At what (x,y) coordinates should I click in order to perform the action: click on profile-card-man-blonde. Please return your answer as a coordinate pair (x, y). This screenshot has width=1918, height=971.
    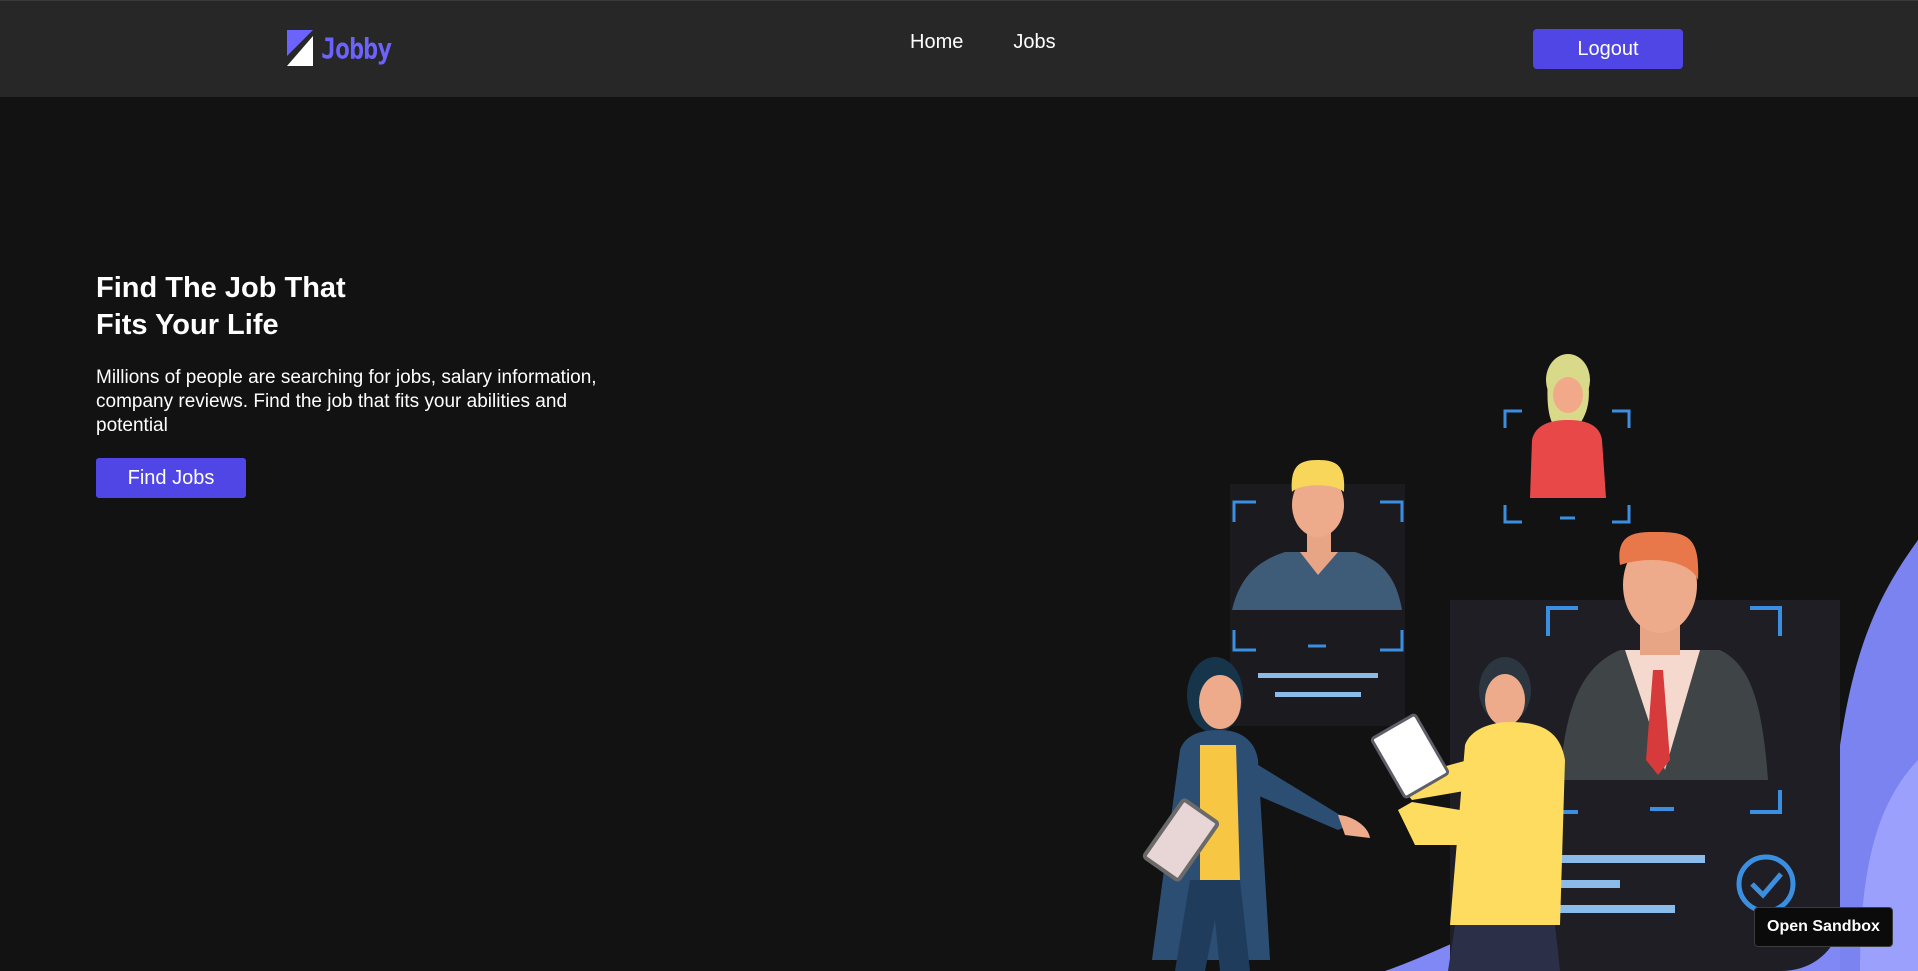
    Looking at the image, I should click on (1317, 593).